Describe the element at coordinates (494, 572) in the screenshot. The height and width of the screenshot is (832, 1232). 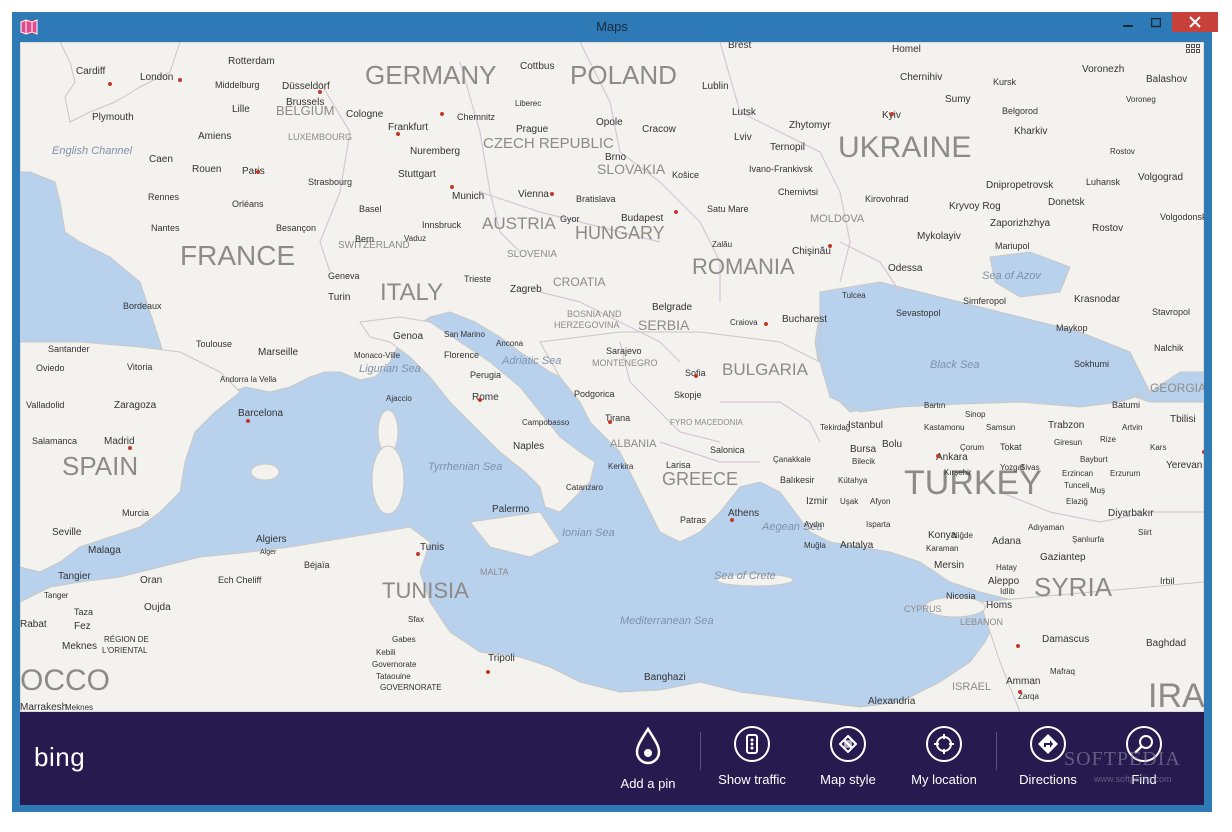
I see `country-label: MALTA` at that location.